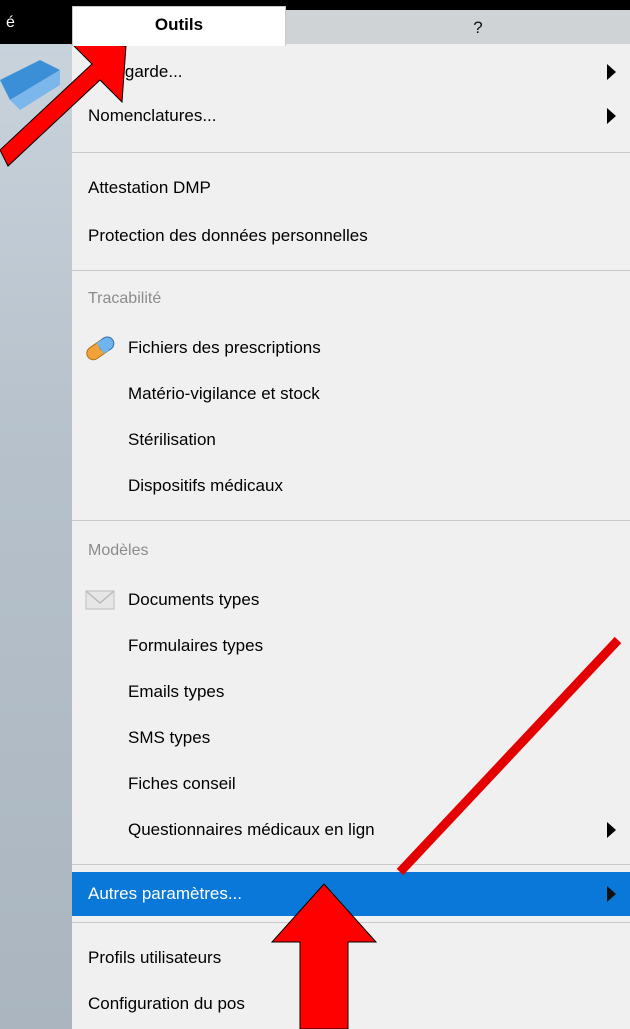 The height and width of the screenshot is (1029, 630). Describe the element at coordinates (36, 536) in the screenshot. I see `background-window-strip` at that location.